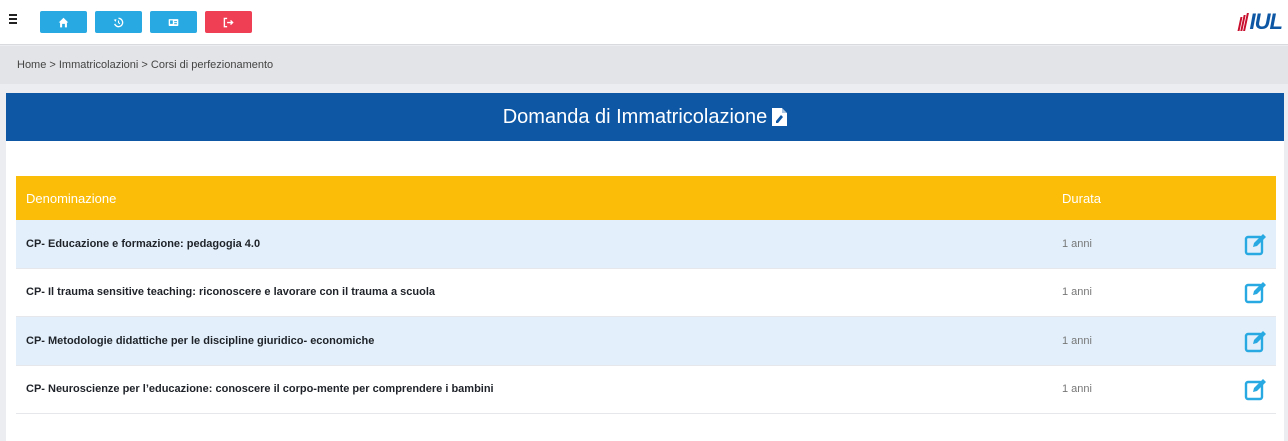 The width and height of the screenshot is (1288, 441). I want to click on home-icon, so click(63, 22).